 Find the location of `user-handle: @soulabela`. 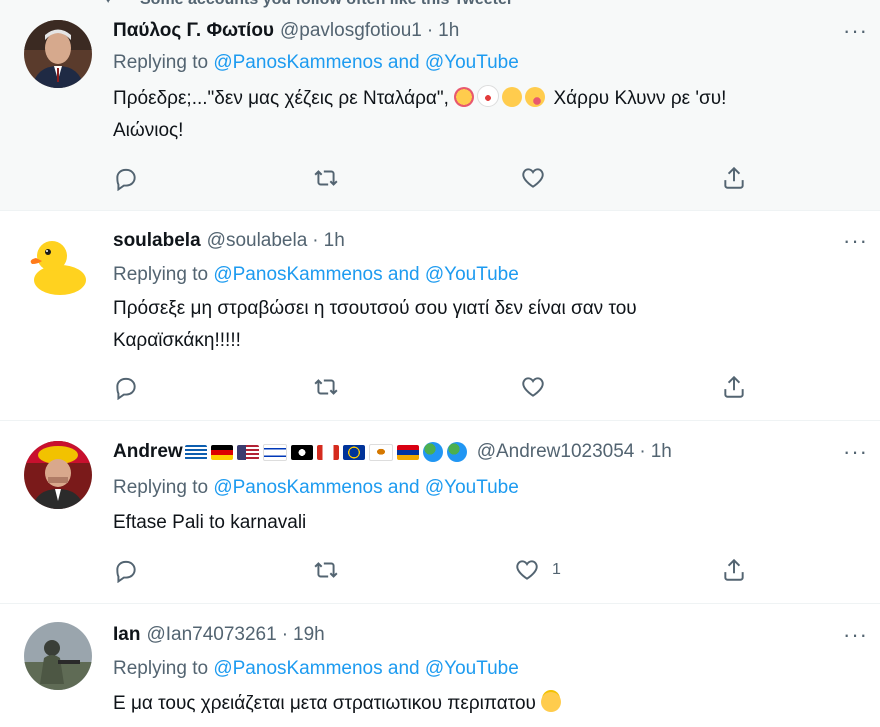

user-handle: @soulabela is located at coordinates (257, 241).